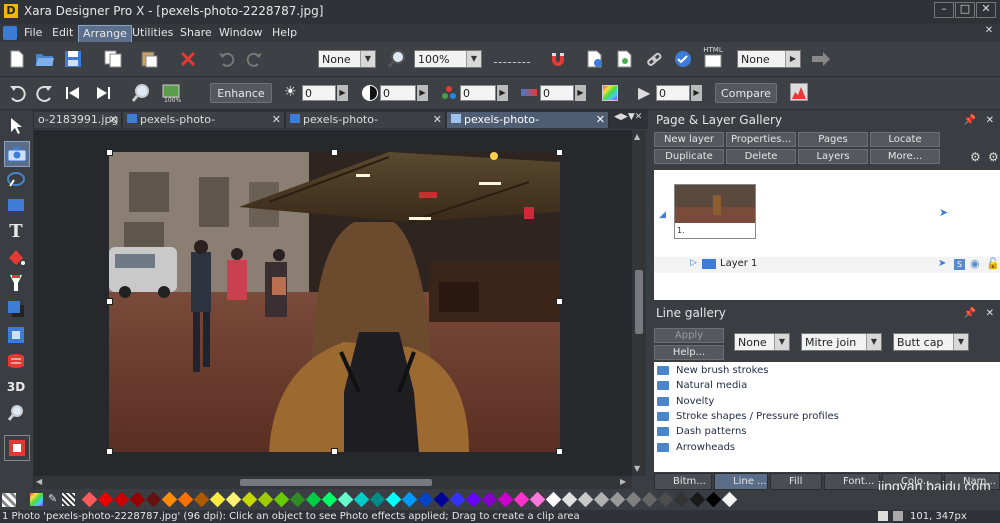 The image size is (1000, 523). I want to click on minimize-button: –, so click(944, 10).